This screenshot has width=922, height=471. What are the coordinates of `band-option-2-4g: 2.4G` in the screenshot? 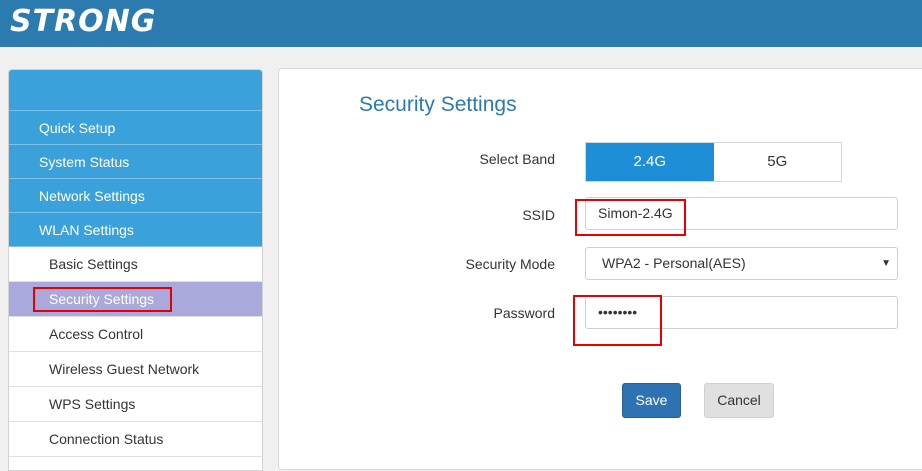 It's located at (650, 162).